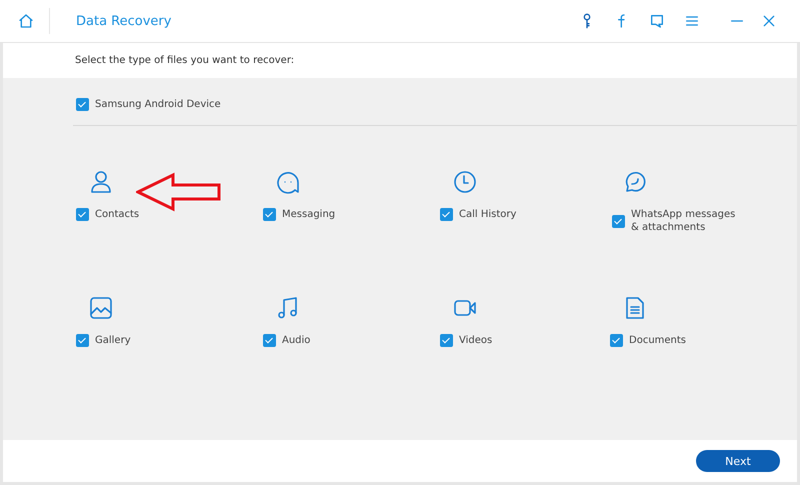 This screenshot has width=800, height=485. I want to click on file-type-label: Call History, so click(487, 214).